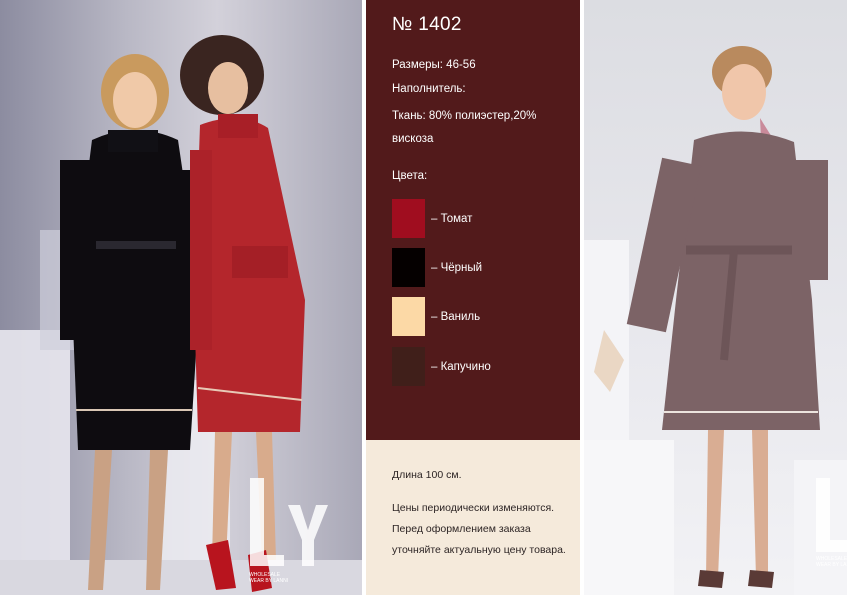 The image size is (847, 595). I want to click on color-swatch-tomato, so click(408, 218).